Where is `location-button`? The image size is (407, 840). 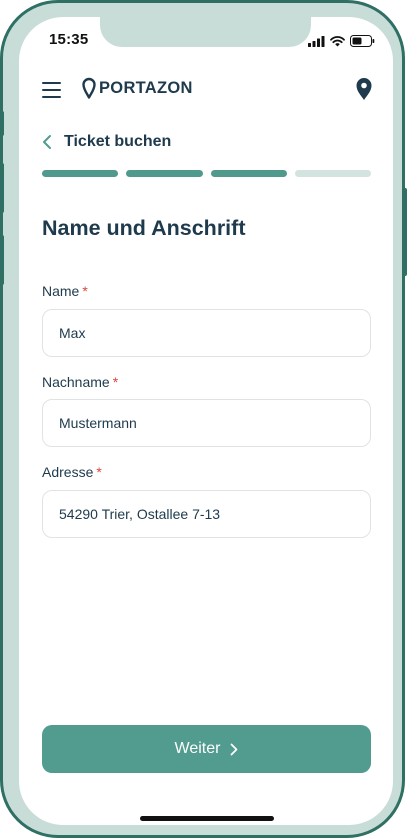
location-button is located at coordinates (364, 89).